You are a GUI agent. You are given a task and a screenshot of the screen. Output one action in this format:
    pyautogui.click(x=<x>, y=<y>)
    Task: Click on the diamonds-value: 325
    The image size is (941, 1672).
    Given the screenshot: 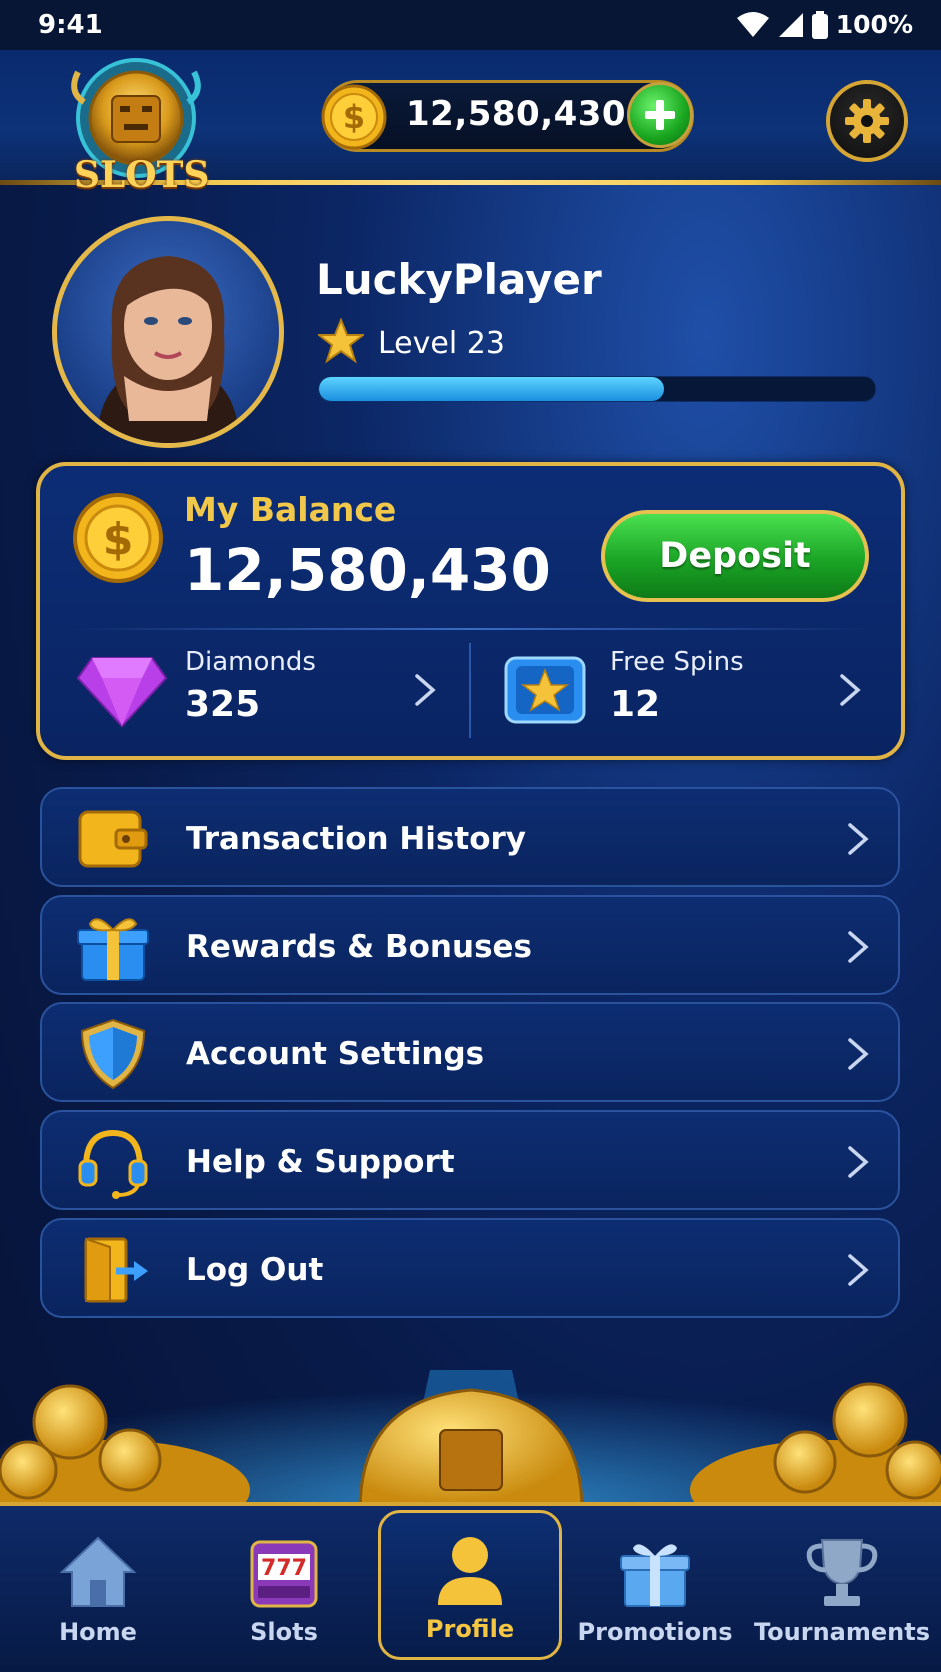 What is the action you would take?
    pyautogui.click(x=223, y=704)
    